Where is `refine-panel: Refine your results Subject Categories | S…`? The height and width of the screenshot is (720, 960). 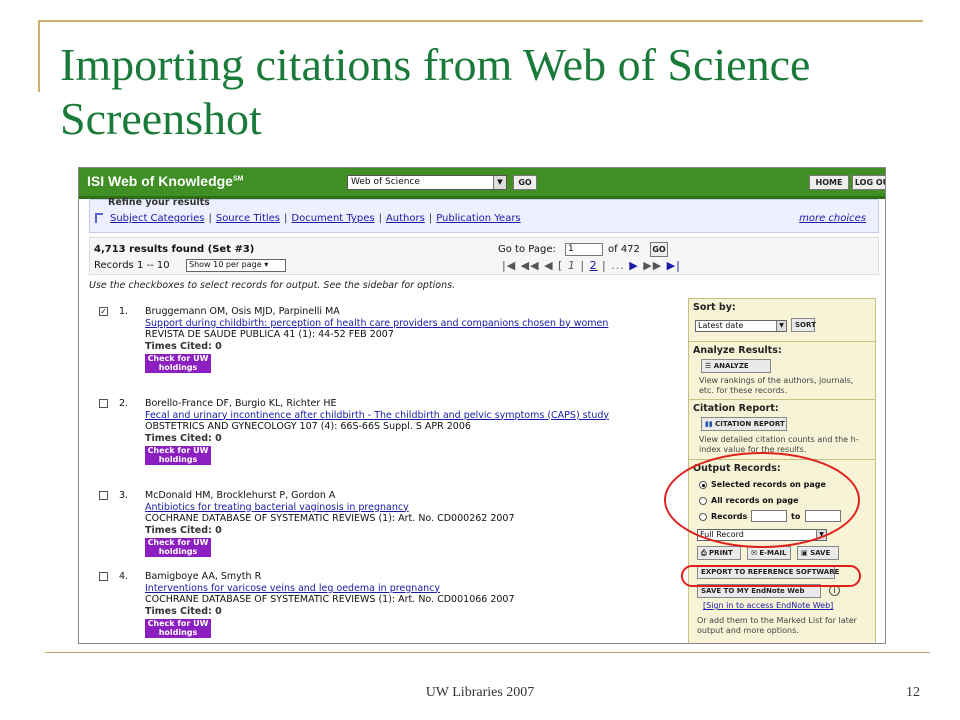 refine-panel: Refine your results Subject Categories | S… is located at coordinates (484, 215).